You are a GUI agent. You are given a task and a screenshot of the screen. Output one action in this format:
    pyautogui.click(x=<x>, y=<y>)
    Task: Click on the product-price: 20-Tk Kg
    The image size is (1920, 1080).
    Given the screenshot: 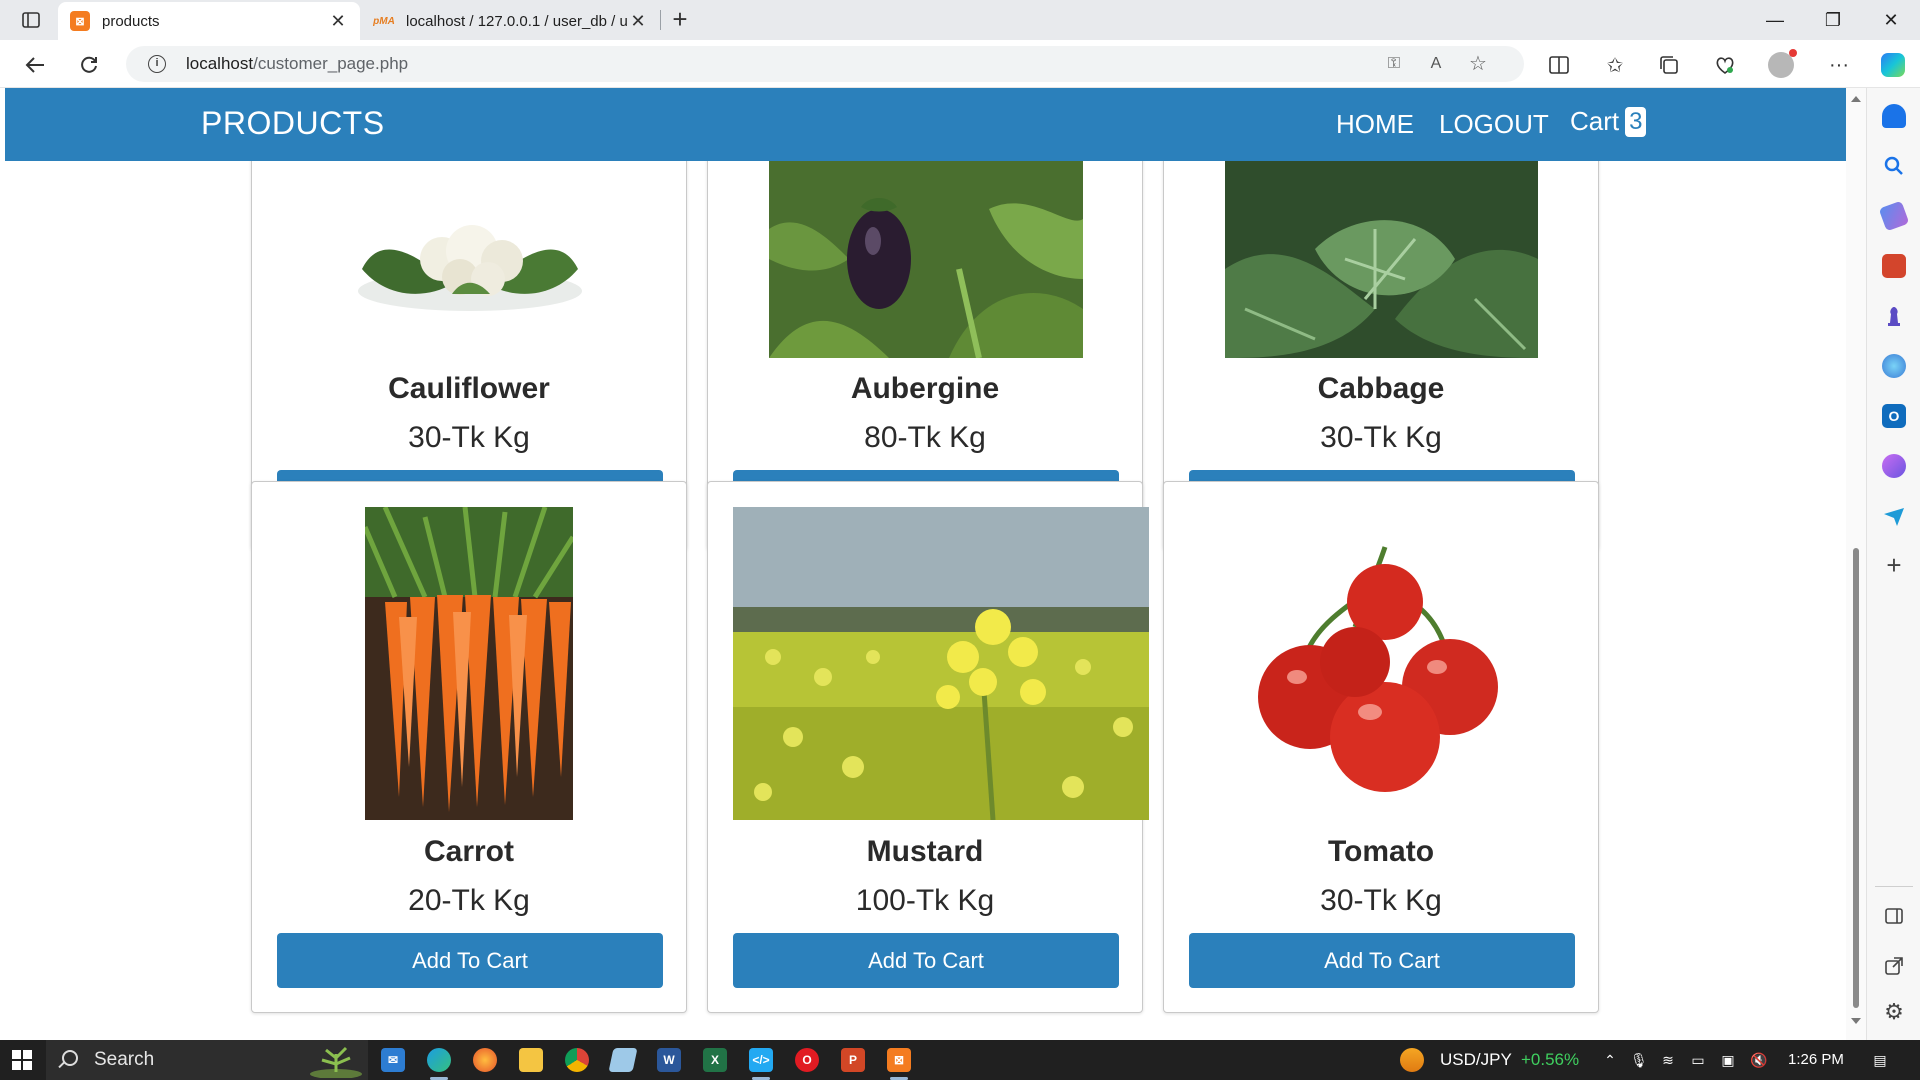 What is the action you would take?
    pyautogui.click(x=469, y=900)
    